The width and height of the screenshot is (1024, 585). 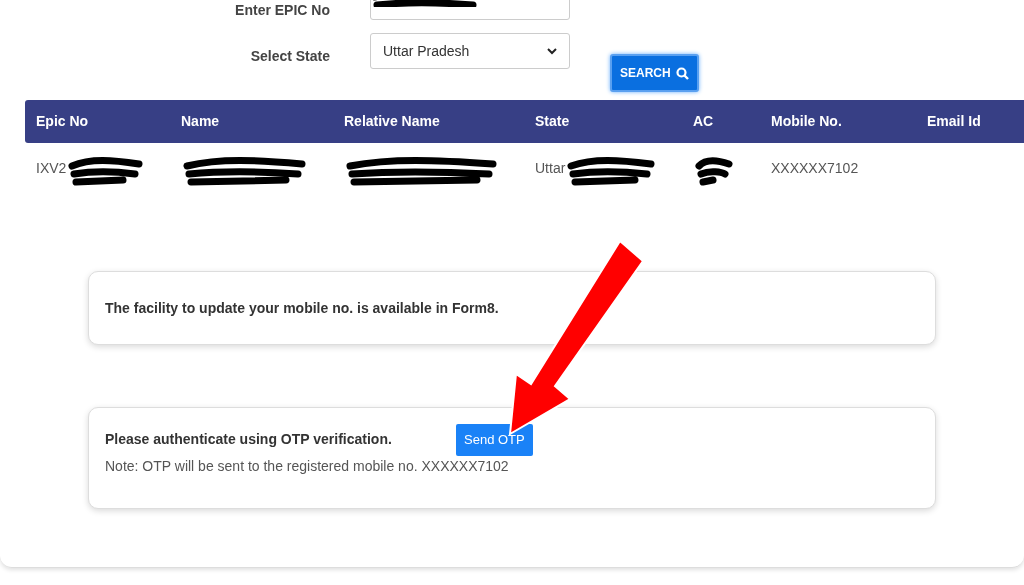 I want to click on column-header: Email Id, so click(x=954, y=121).